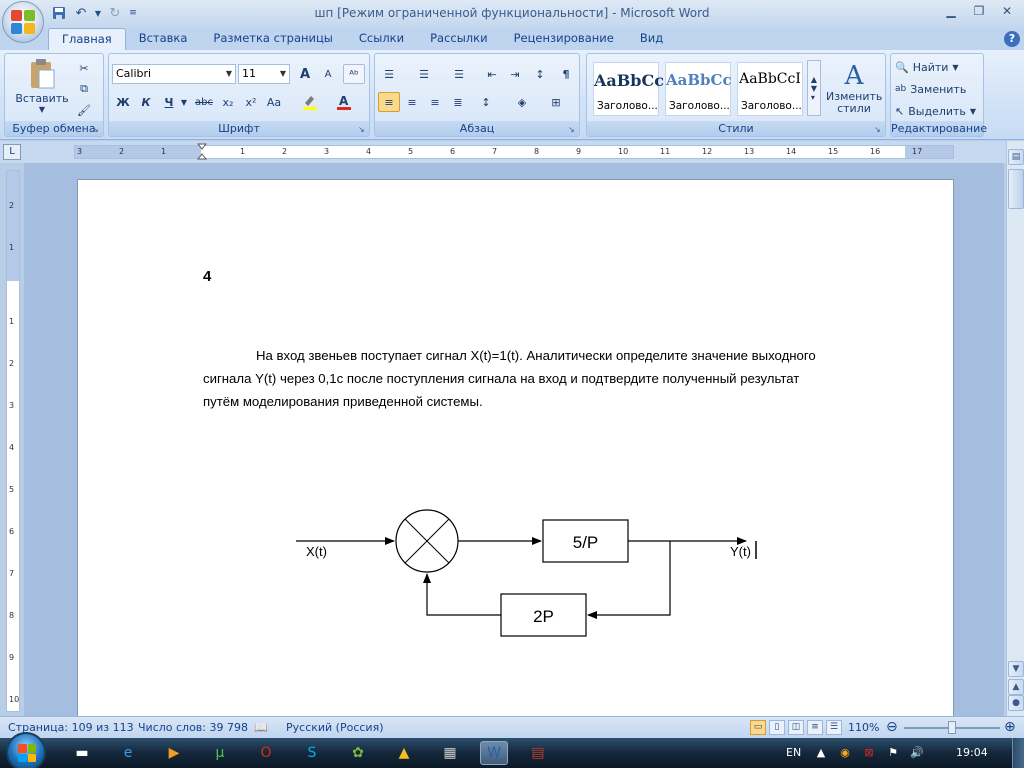 The image size is (1024, 768). I want to click on subscript-button: x₂, so click(228, 102).